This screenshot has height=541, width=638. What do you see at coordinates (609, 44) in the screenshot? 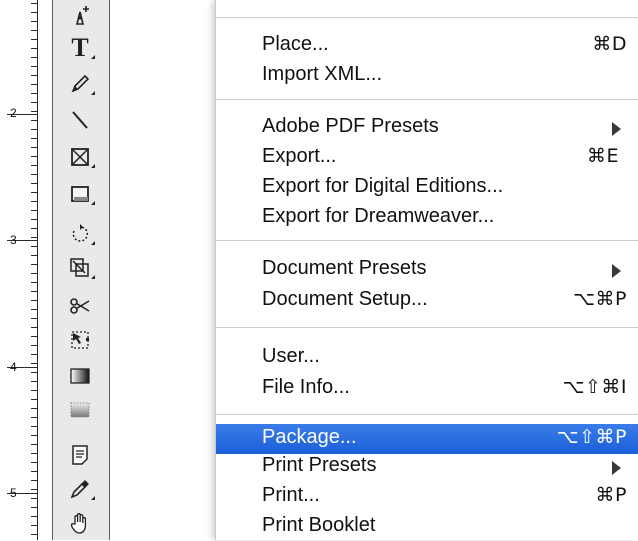
I see `menu-item-shortcut: ⌘D` at bounding box center [609, 44].